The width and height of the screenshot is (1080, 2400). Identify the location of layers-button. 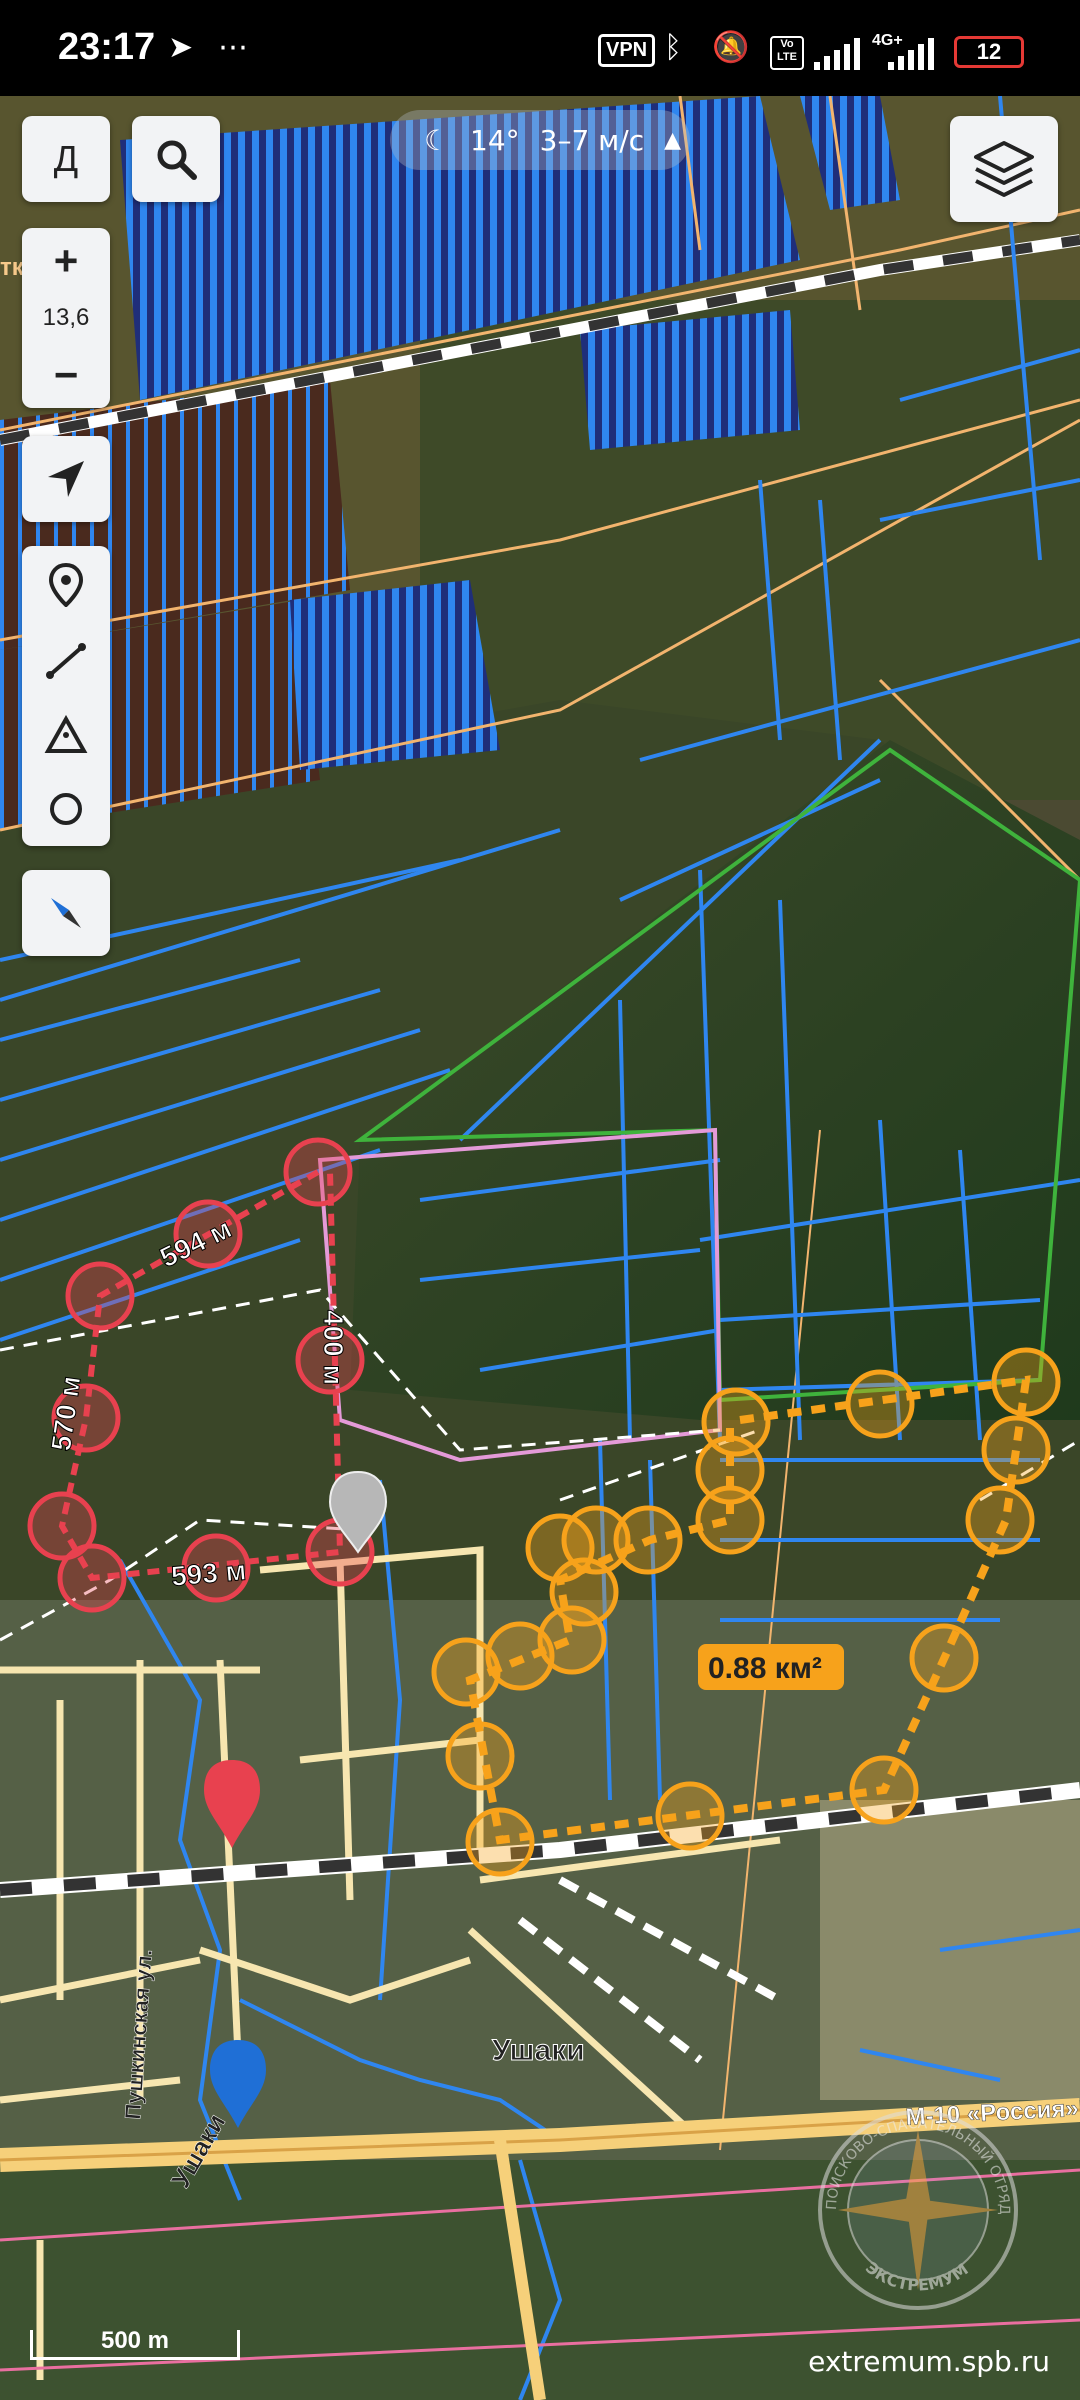
(1004, 169).